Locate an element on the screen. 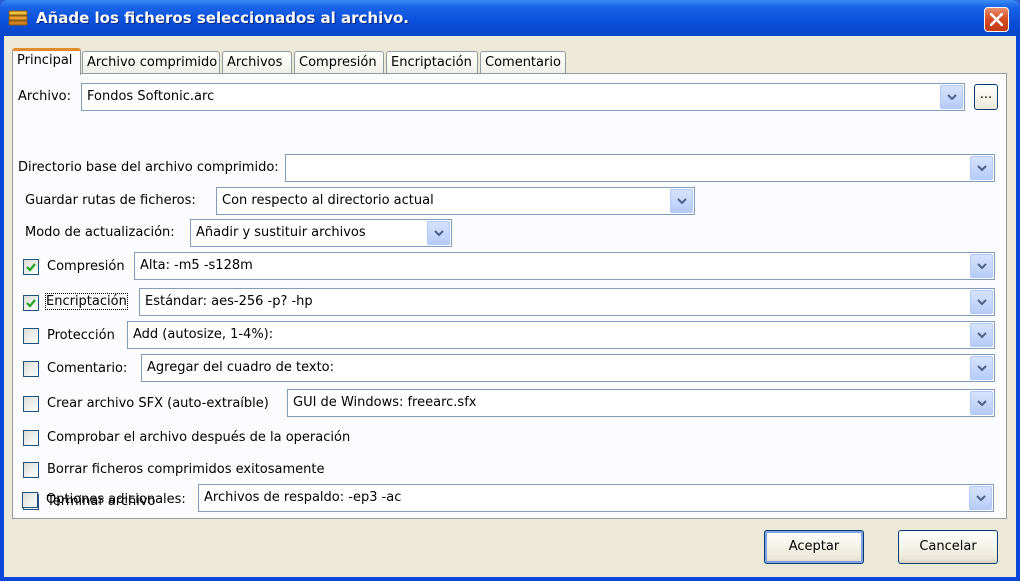  opciones-label: Optiones adicionales: is located at coordinates (116, 499).